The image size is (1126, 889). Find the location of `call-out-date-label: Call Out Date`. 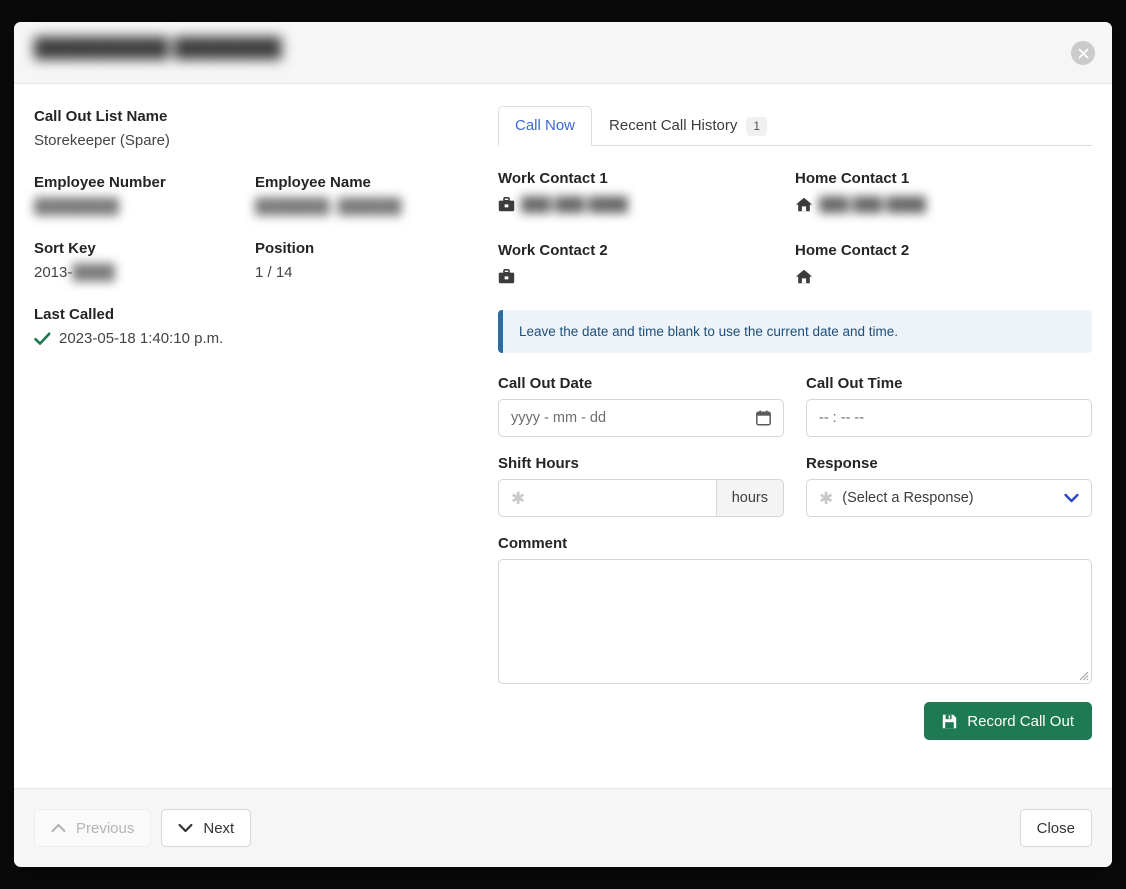

call-out-date-label: Call Out Date is located at coordinates (545, 383).